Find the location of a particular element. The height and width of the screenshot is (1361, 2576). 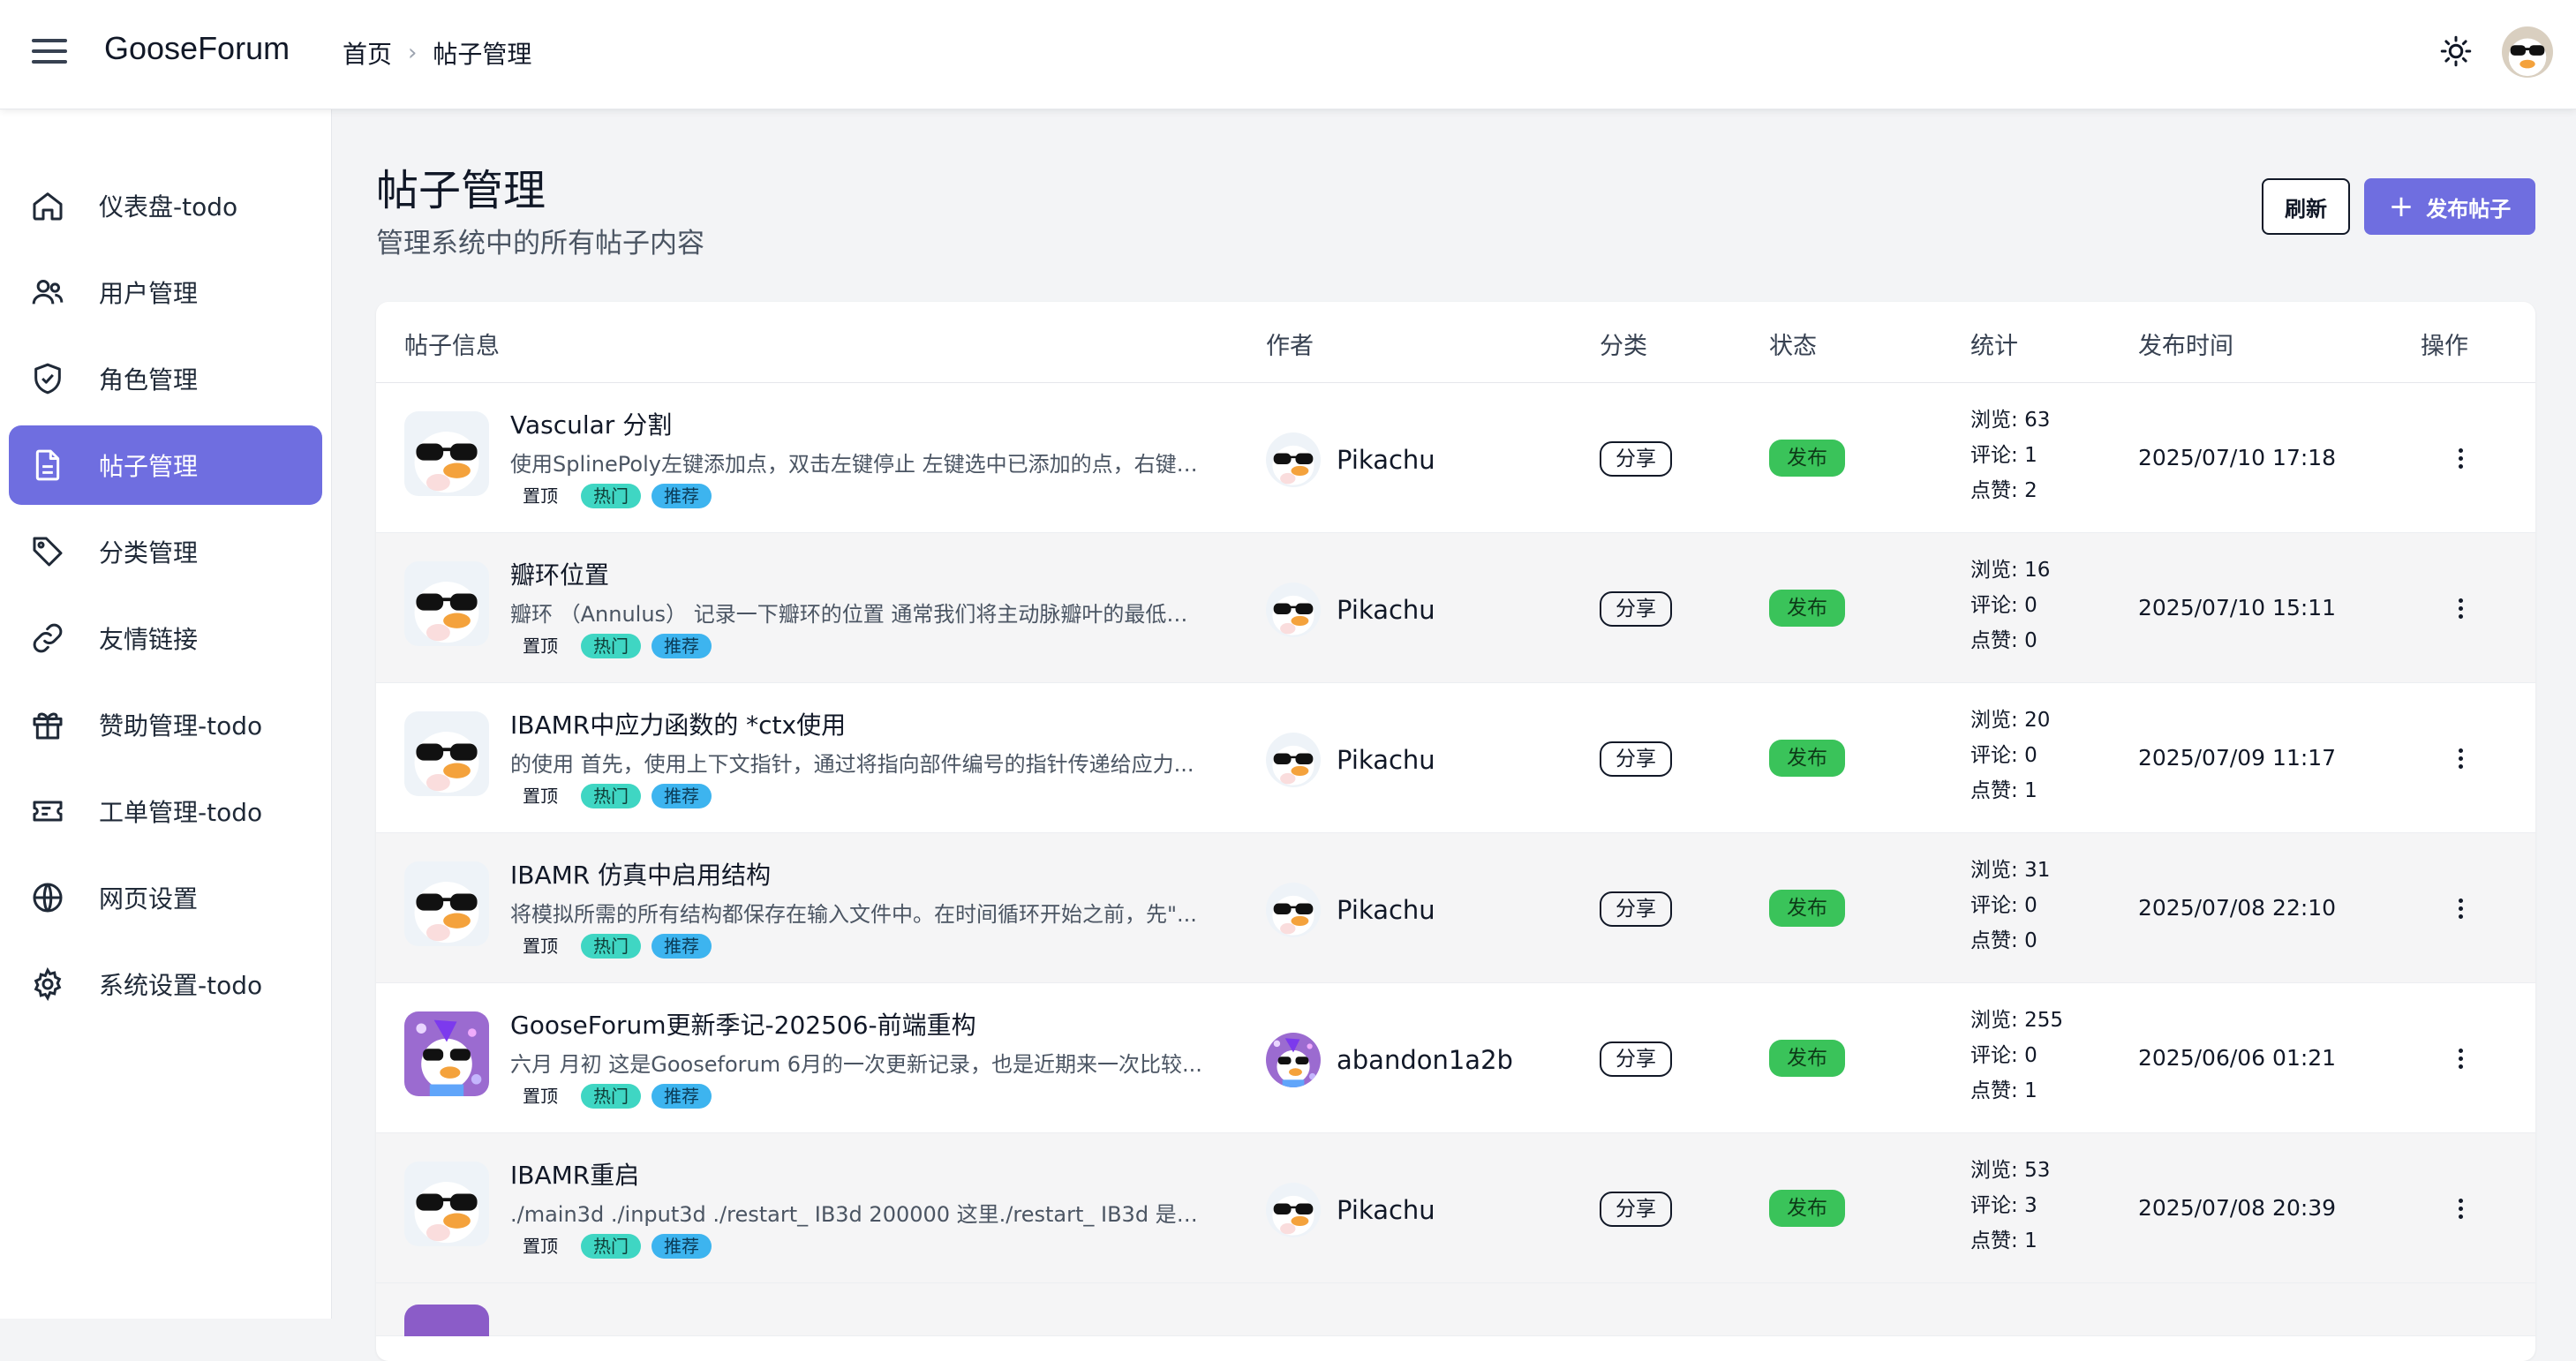

publish-time: 2025/07/08 22:10 is located at coordinates (2238, 908).